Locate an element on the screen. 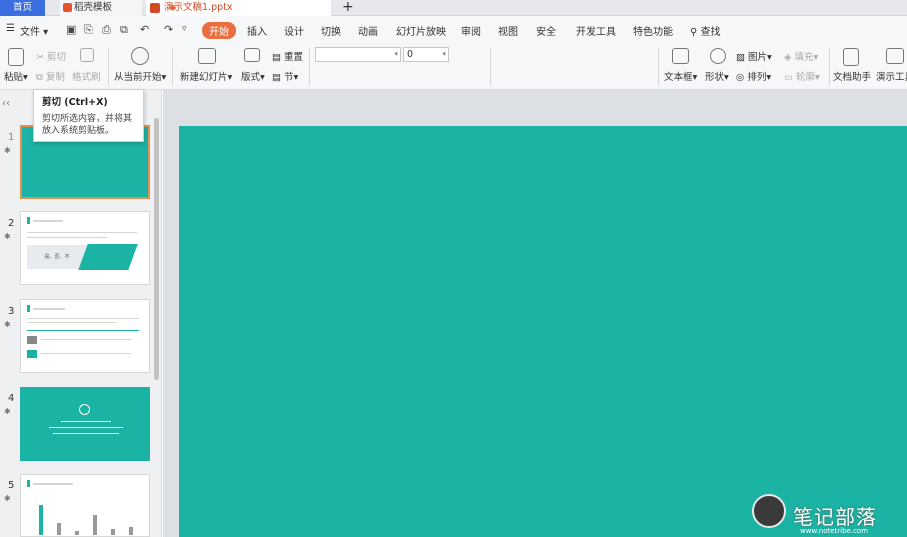 The height and width of the screenshot is (537, 907). text-box-button: 文本框▾ is located at coordinates (680, 76).